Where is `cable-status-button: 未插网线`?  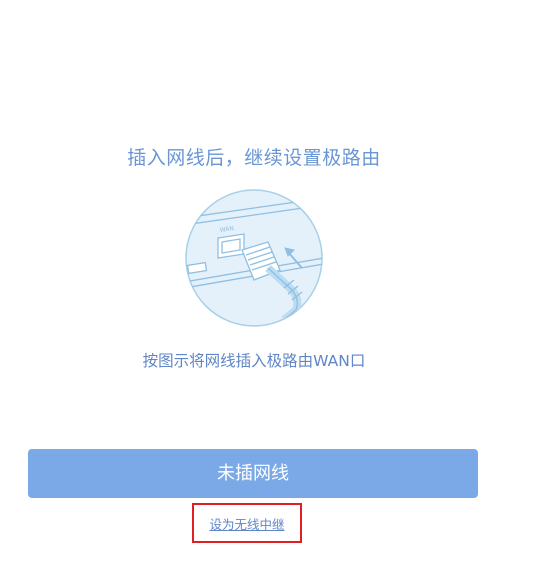
cable-status-button: 未插网线 is located at coordinates (253, 473).